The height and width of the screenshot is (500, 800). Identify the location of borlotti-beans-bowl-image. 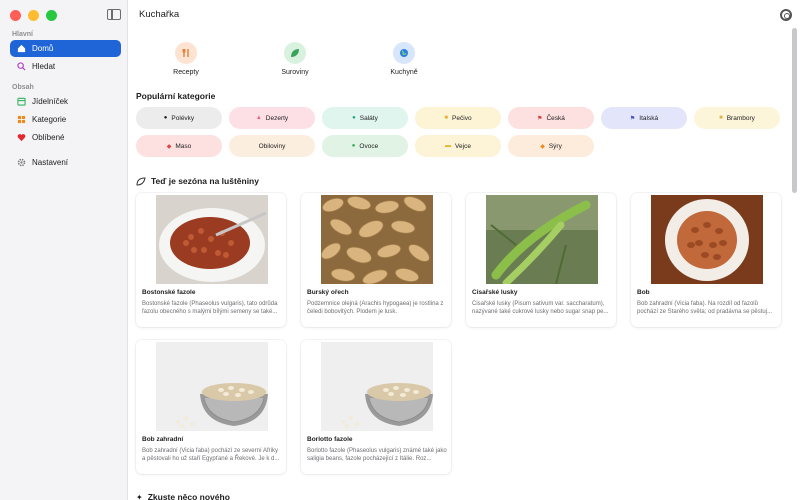
(377, 386).